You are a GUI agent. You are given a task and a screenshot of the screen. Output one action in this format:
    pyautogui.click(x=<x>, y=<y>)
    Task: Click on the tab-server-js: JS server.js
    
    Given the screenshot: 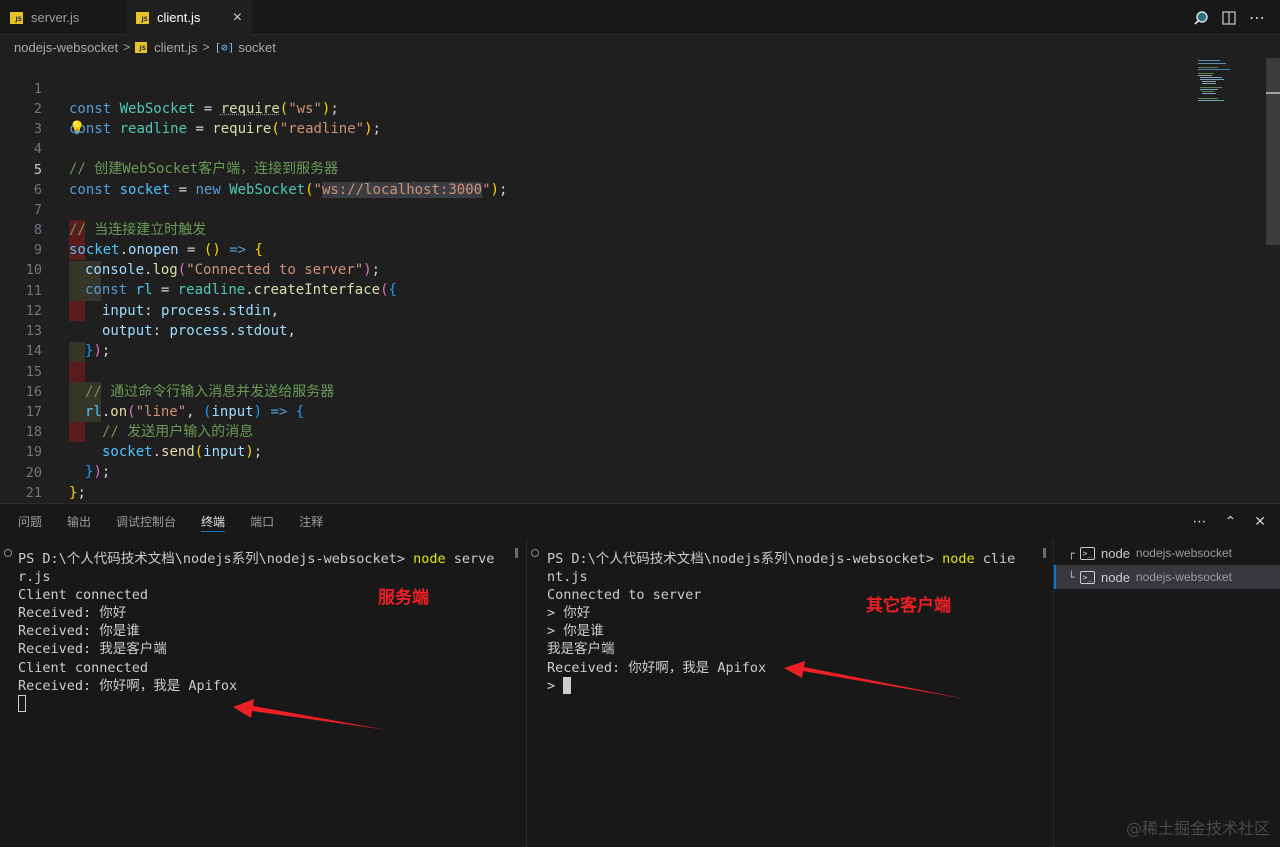 What is the action you would take?
    pyautogui.click(x=63, y=17)
    